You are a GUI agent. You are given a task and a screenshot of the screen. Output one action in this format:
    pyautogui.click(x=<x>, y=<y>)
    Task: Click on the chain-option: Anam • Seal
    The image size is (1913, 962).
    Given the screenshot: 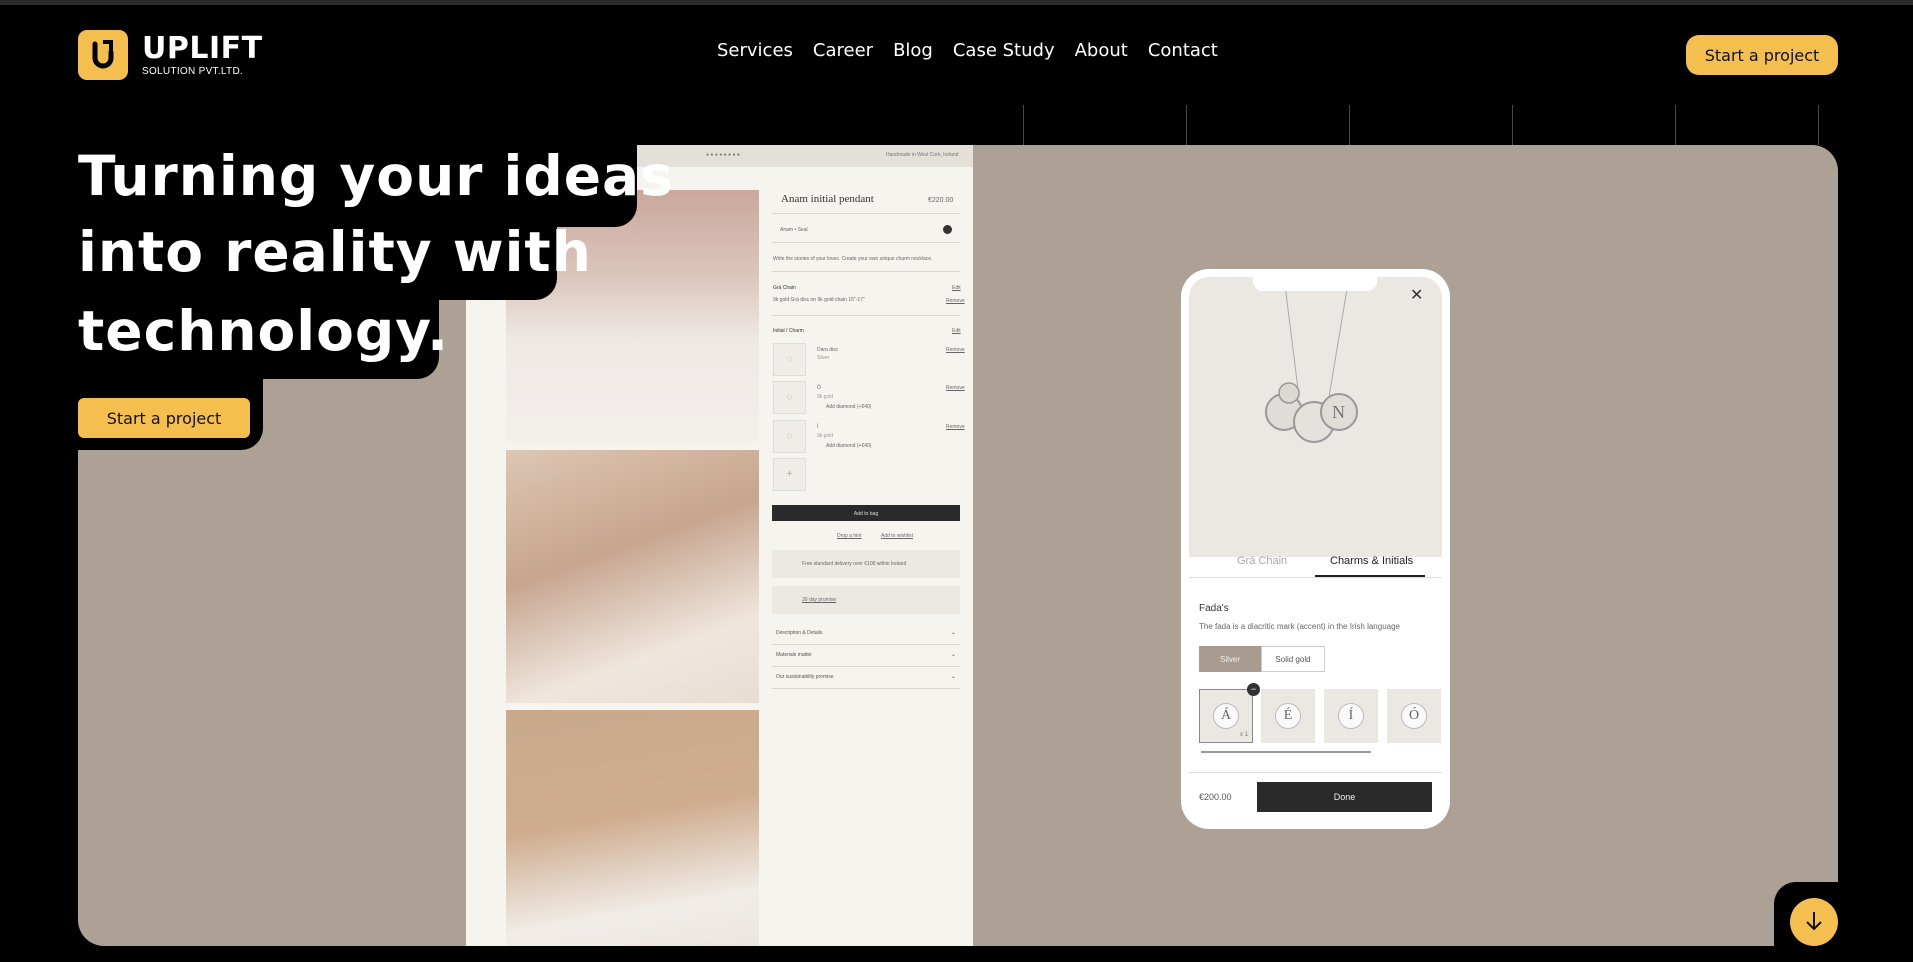 What is the action you would take?
    pyautogui.click(x=794, y=230)
    